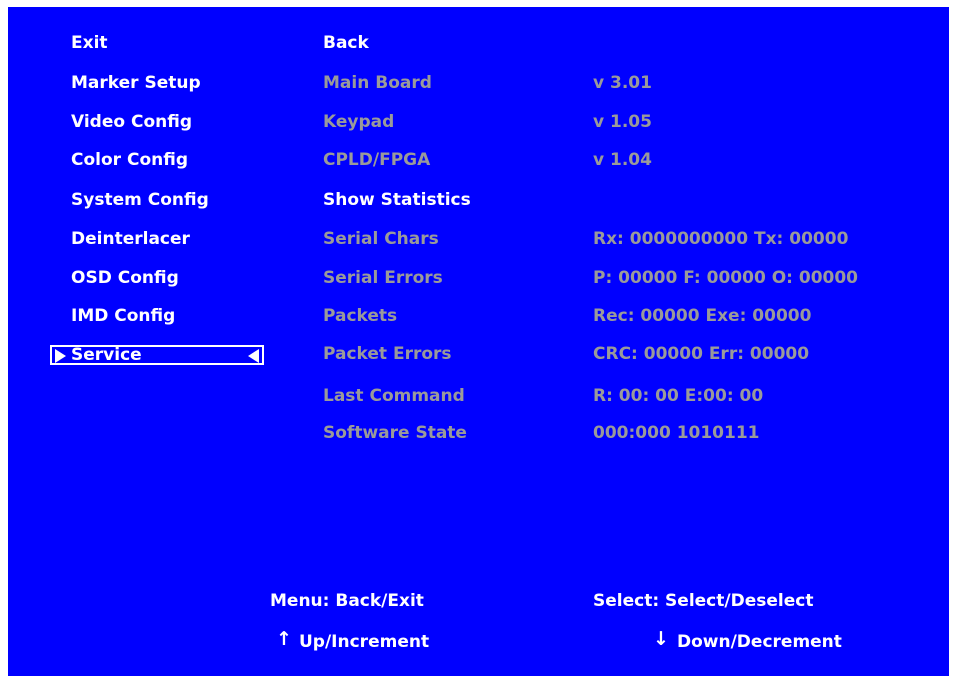  What do you see at coordinates (346, 43) in the screenshot?
I see `back-item: Back` at bounding box center [346, 43].